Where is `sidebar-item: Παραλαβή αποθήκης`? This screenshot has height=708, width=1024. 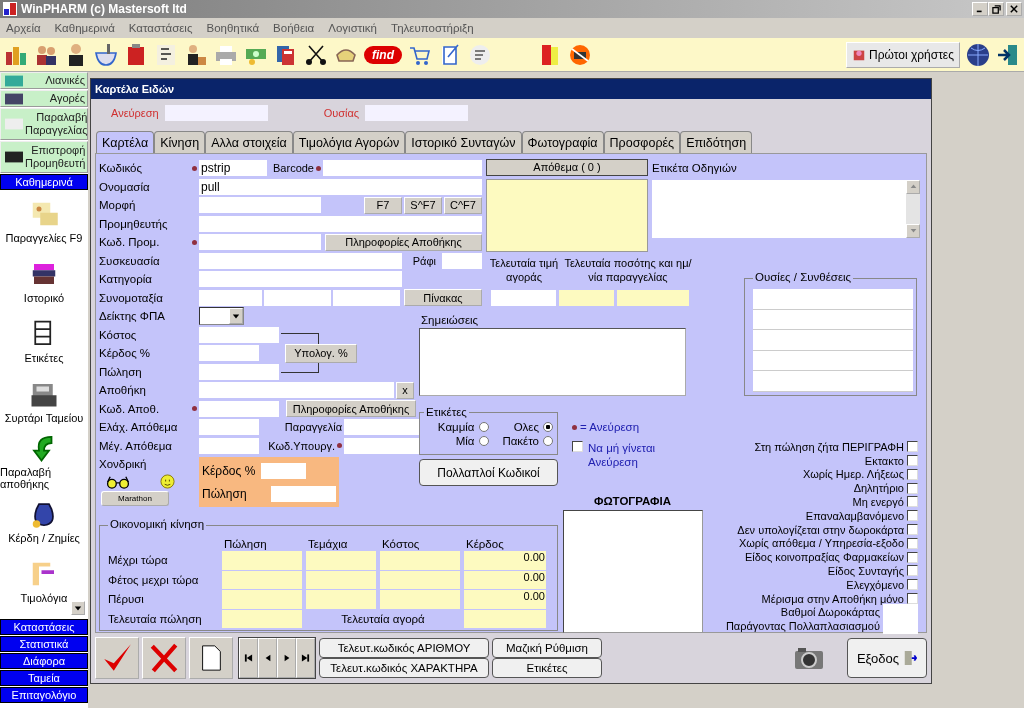 sidebar-item: Παραλαβή αποθήκης is located at coordinates (44, 461).